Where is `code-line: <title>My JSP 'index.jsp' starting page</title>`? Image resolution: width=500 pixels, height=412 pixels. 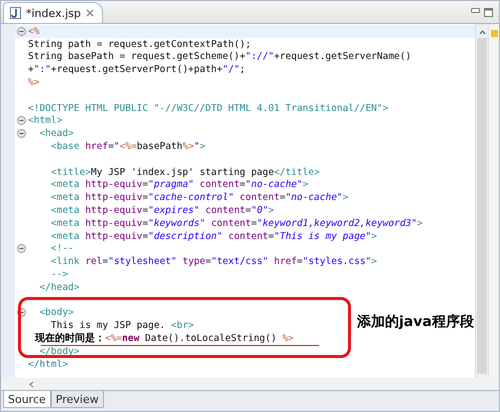 code-line: <title>My JSP 'index.jsp' starting page</title> is located at coordinates (185, 172).